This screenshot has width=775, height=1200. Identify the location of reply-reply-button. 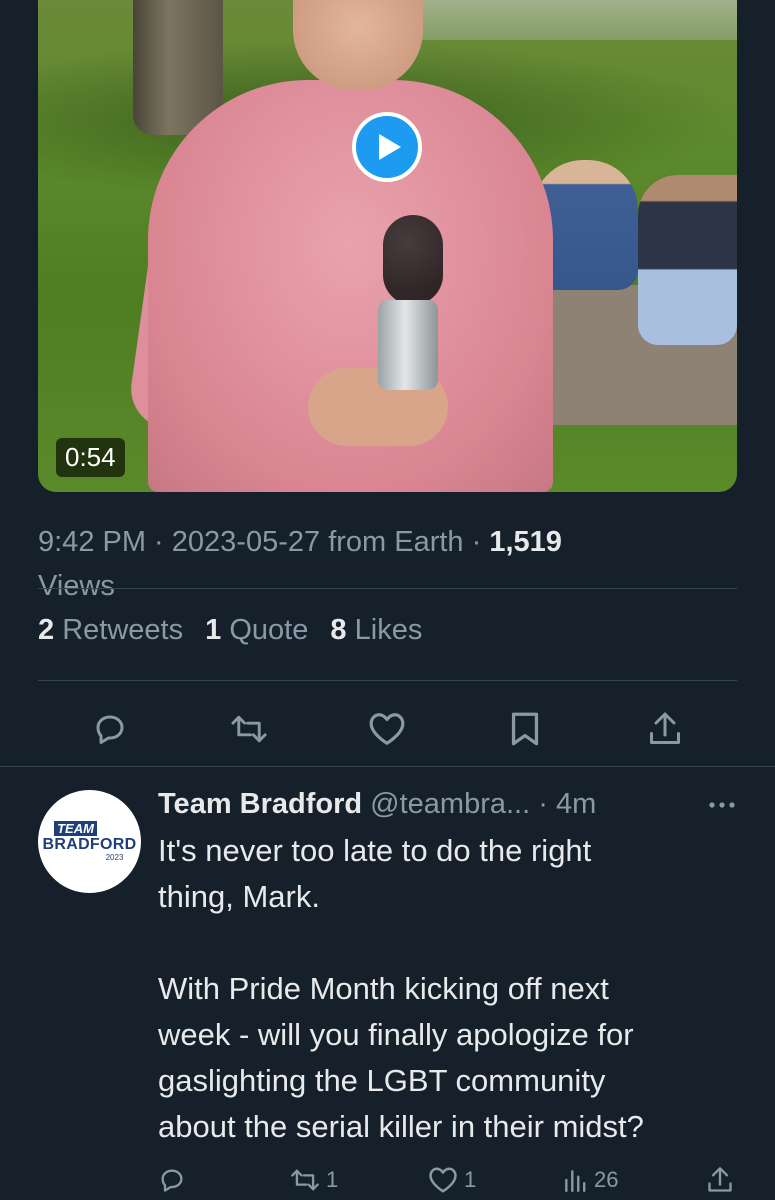
(172, 1180).